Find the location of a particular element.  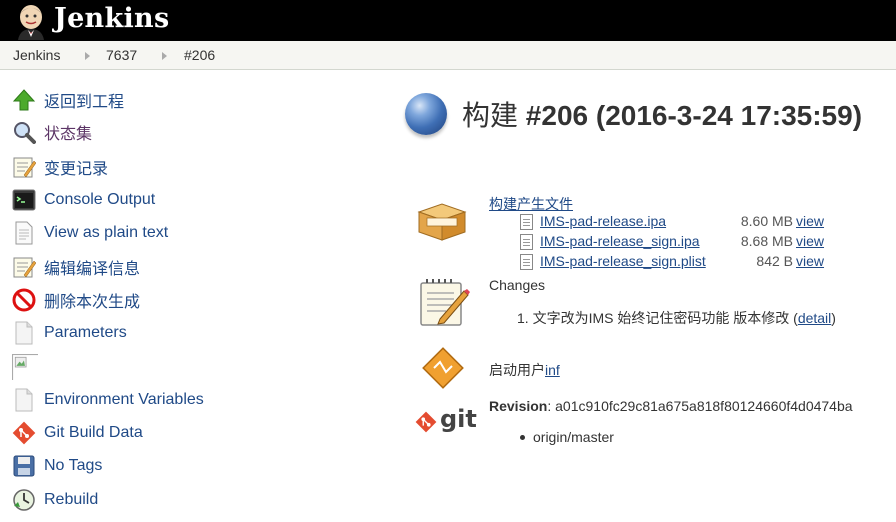

sidebar-item-back-to-project: 返回到工程 is located at coordinates (68, 100).